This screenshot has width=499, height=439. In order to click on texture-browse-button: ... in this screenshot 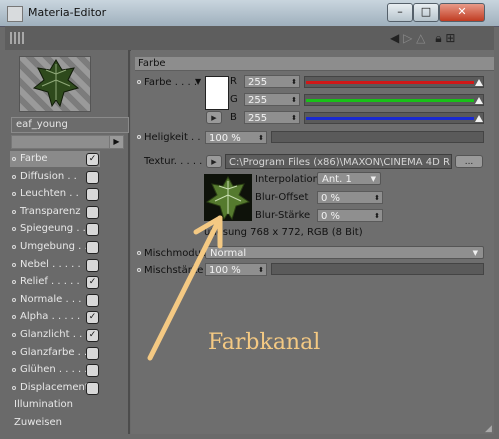, I will do `click(469, 161)`.